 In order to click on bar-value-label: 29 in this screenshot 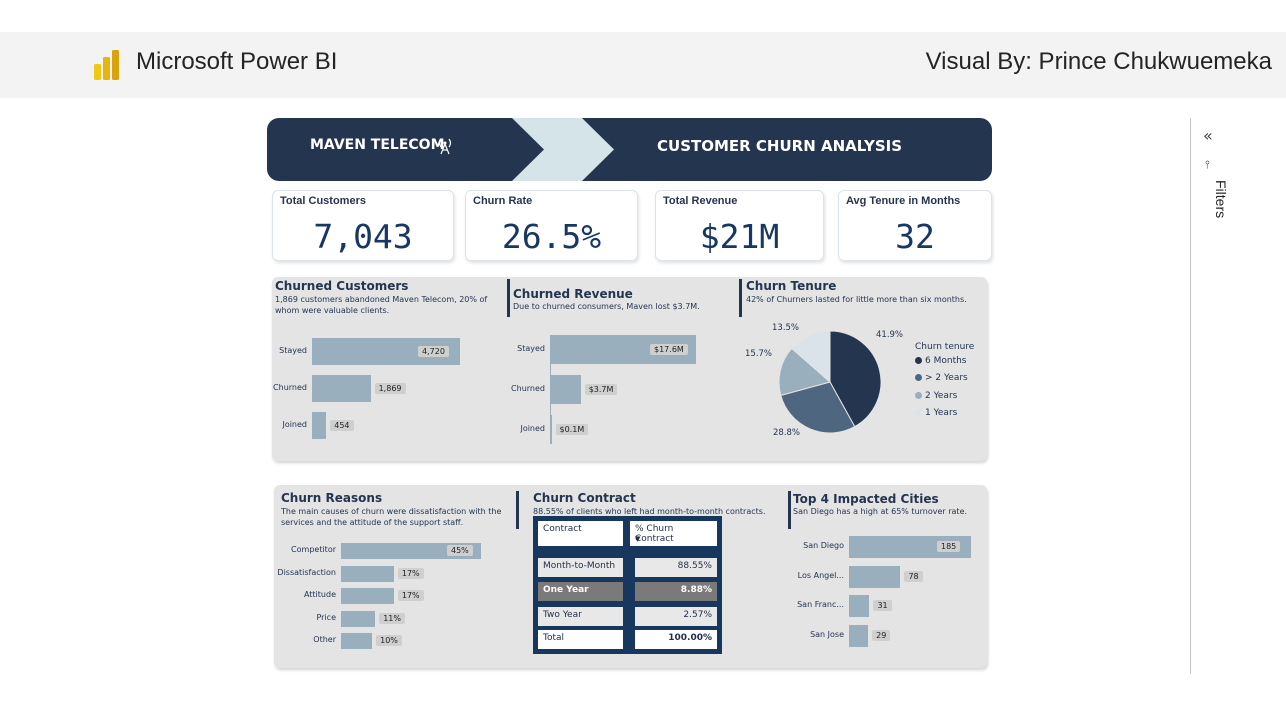, I will do `click(881, 635)`.